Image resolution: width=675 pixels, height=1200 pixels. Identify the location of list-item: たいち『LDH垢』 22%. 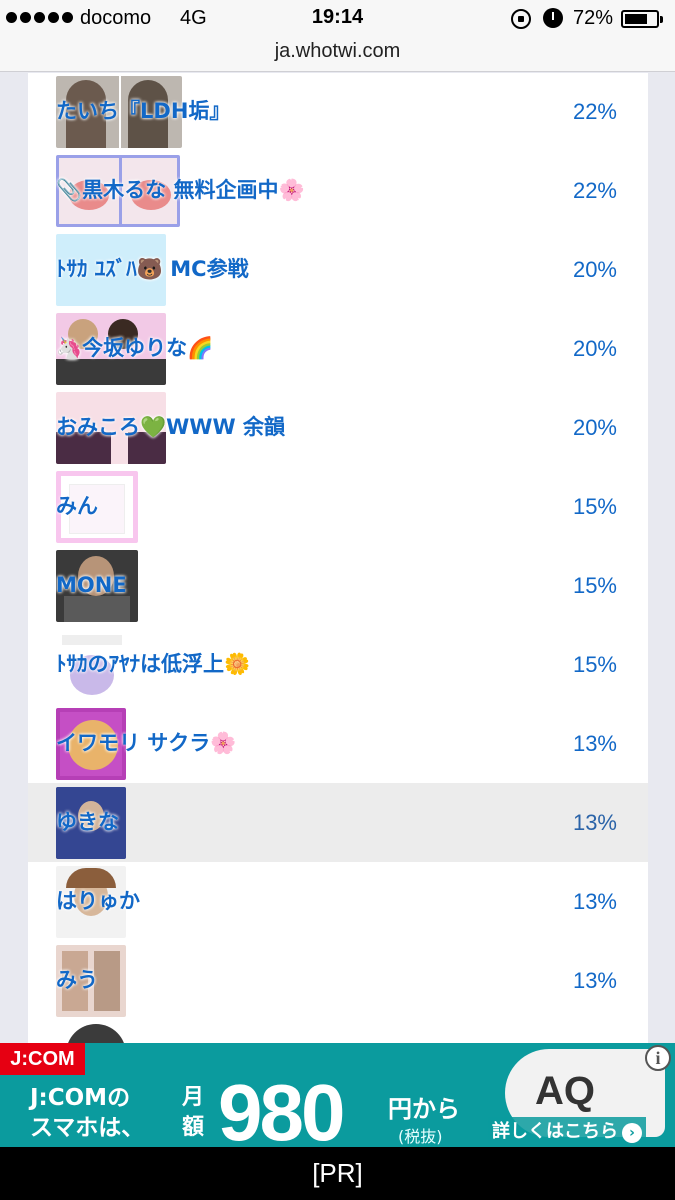
(338, 112).